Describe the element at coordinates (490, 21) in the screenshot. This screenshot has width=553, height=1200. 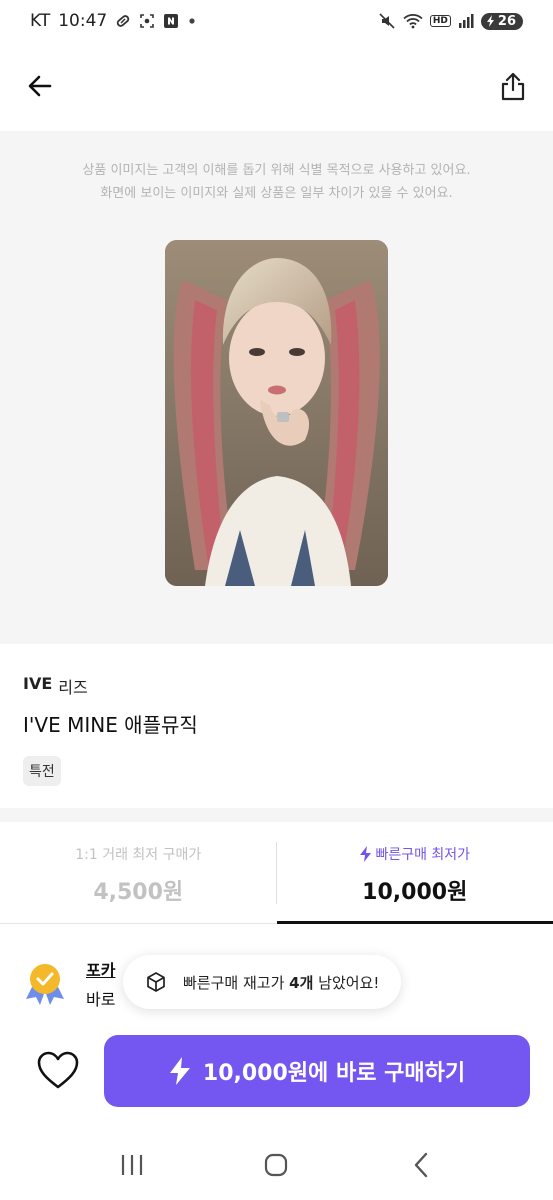
I see `charging-icon` at that location.